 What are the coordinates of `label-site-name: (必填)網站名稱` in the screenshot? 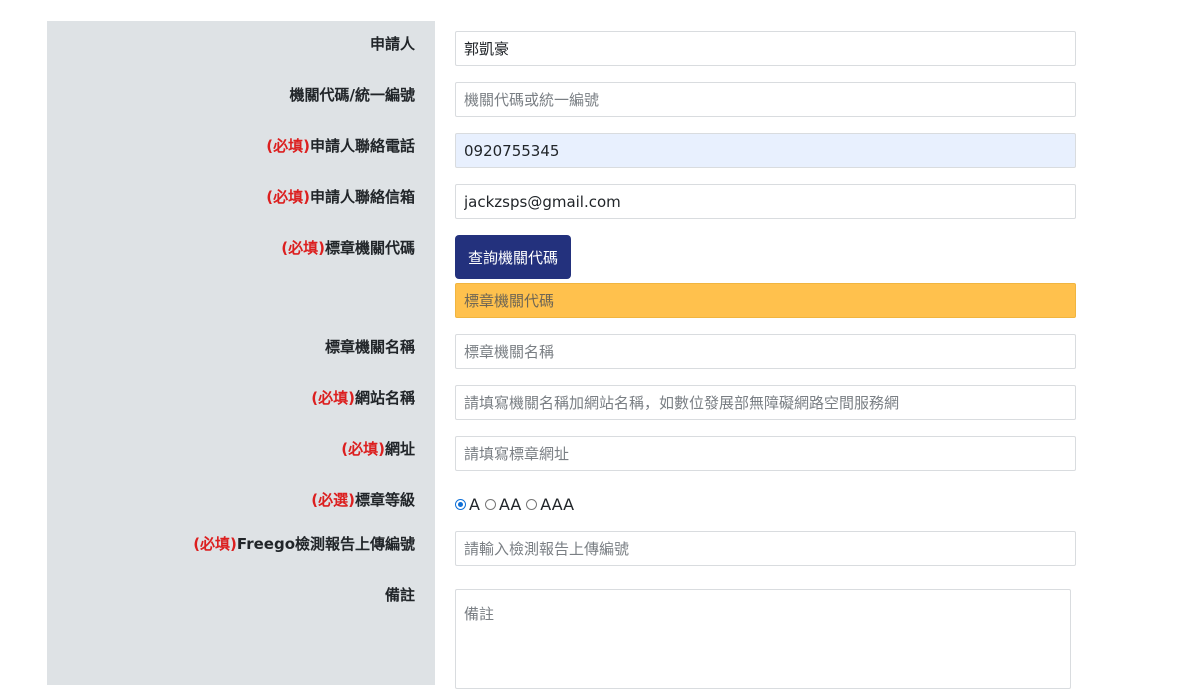 It's located at (363, 398).